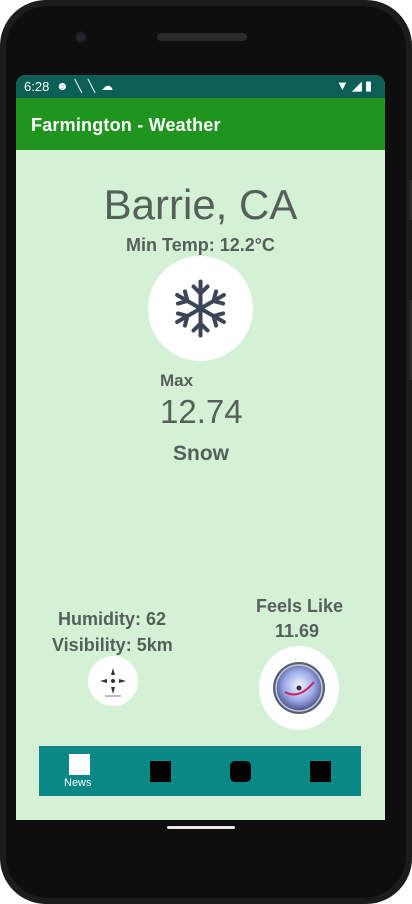 The height and width of the screenshot is (904, 412). I want to click on feels-like-label: Feels Like, so click(300, 606).